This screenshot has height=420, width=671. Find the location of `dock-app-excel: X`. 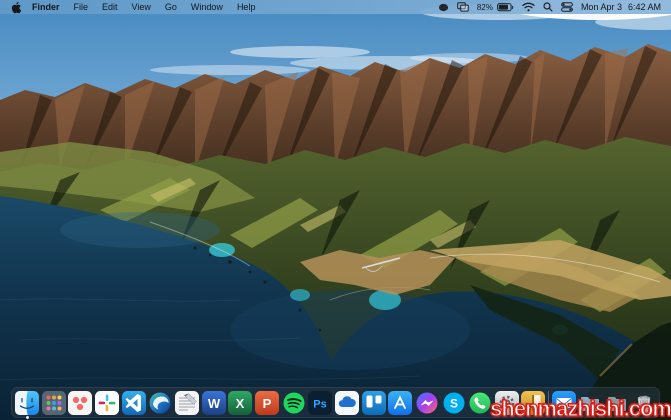

dock-app-excel: X is located at coordinates (240, 402).